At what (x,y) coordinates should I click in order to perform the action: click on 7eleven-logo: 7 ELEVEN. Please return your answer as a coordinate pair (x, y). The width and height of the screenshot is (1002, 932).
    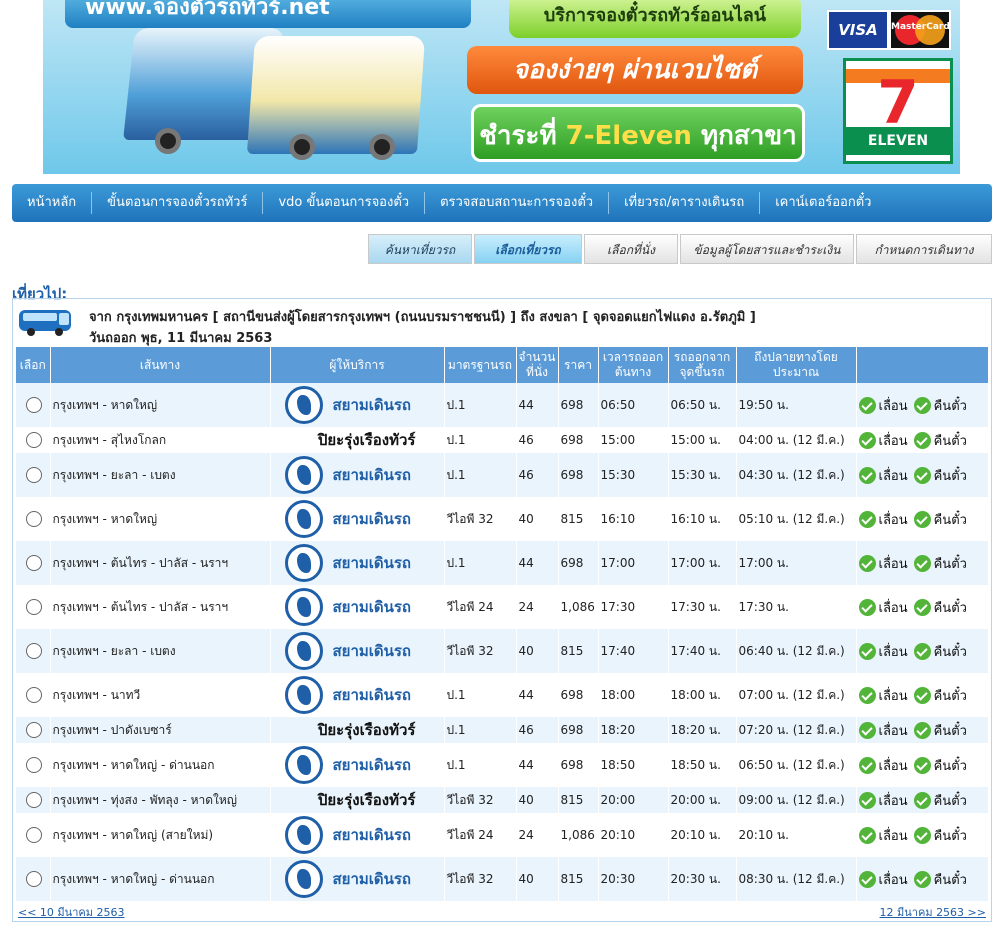
    Looking at the image, I should click on (898, 111).